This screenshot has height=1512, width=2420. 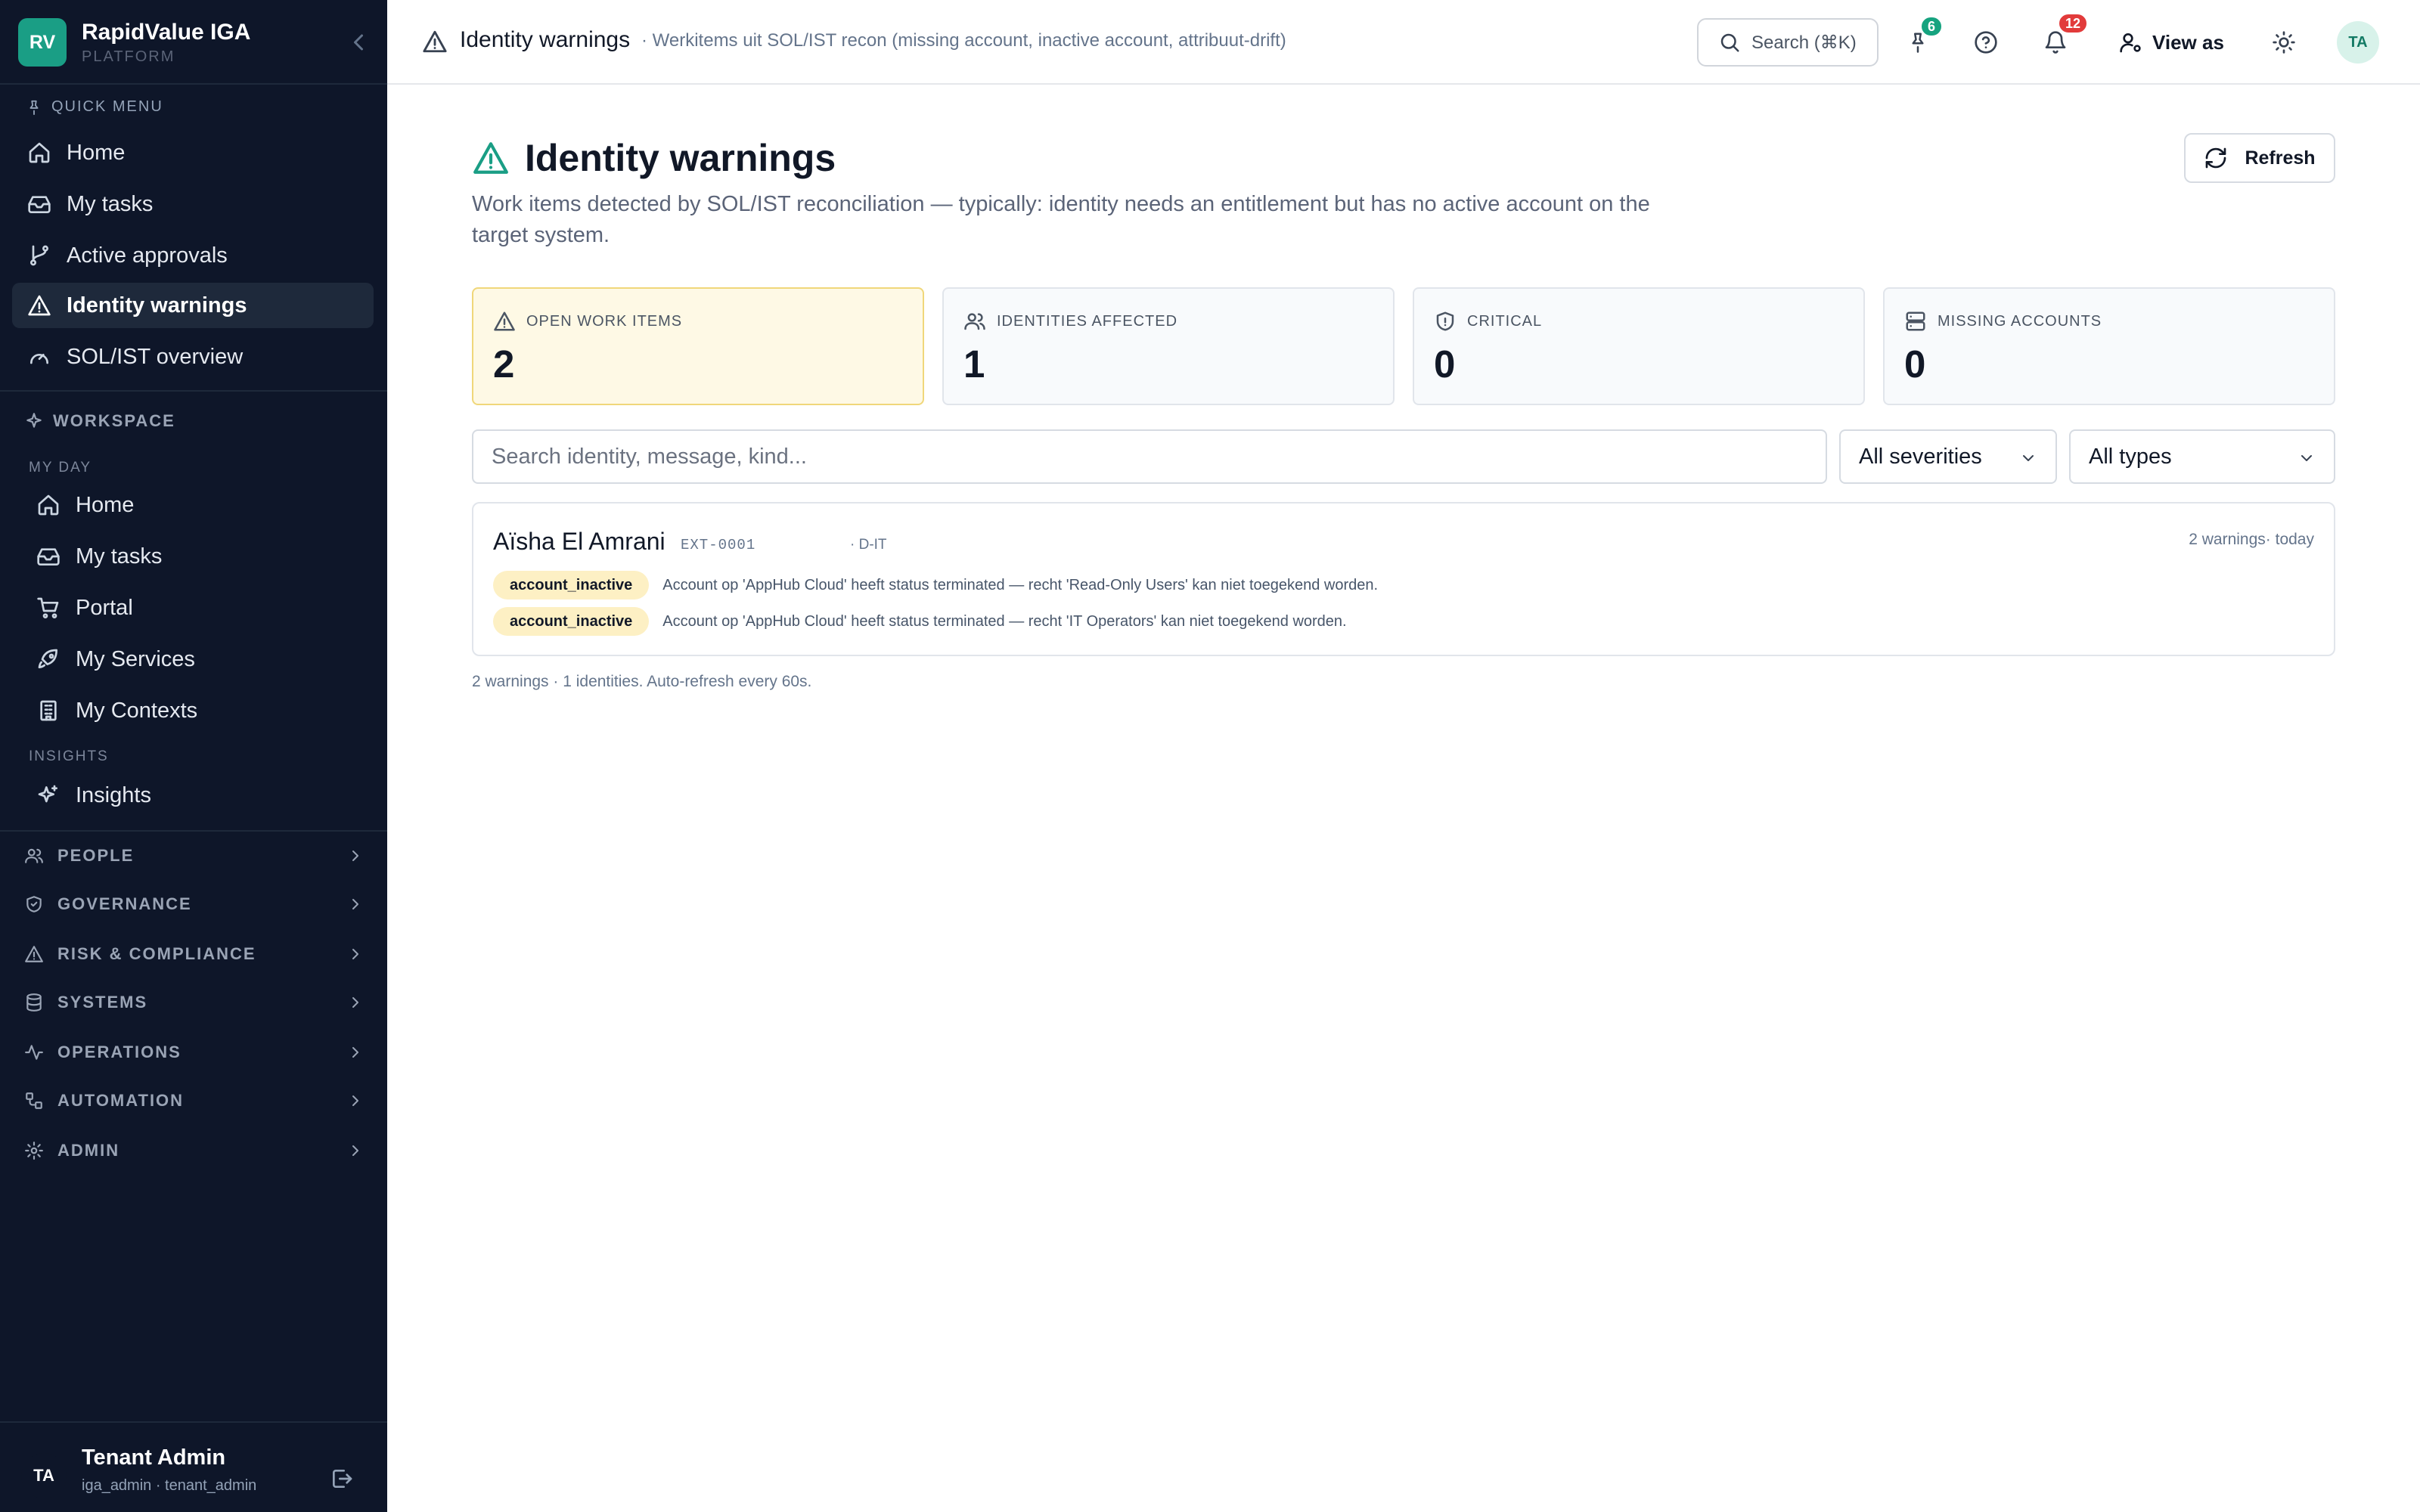 I want to click on stat-label: CRITICAL, so click(x=1488, y=321).